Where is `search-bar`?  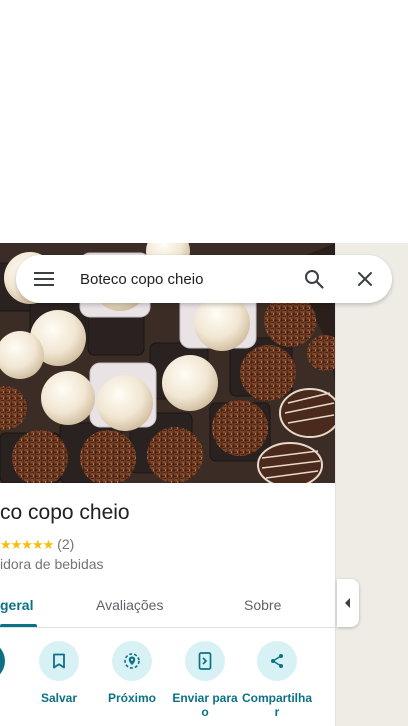
search-bar is located at coordinates (204, 279).